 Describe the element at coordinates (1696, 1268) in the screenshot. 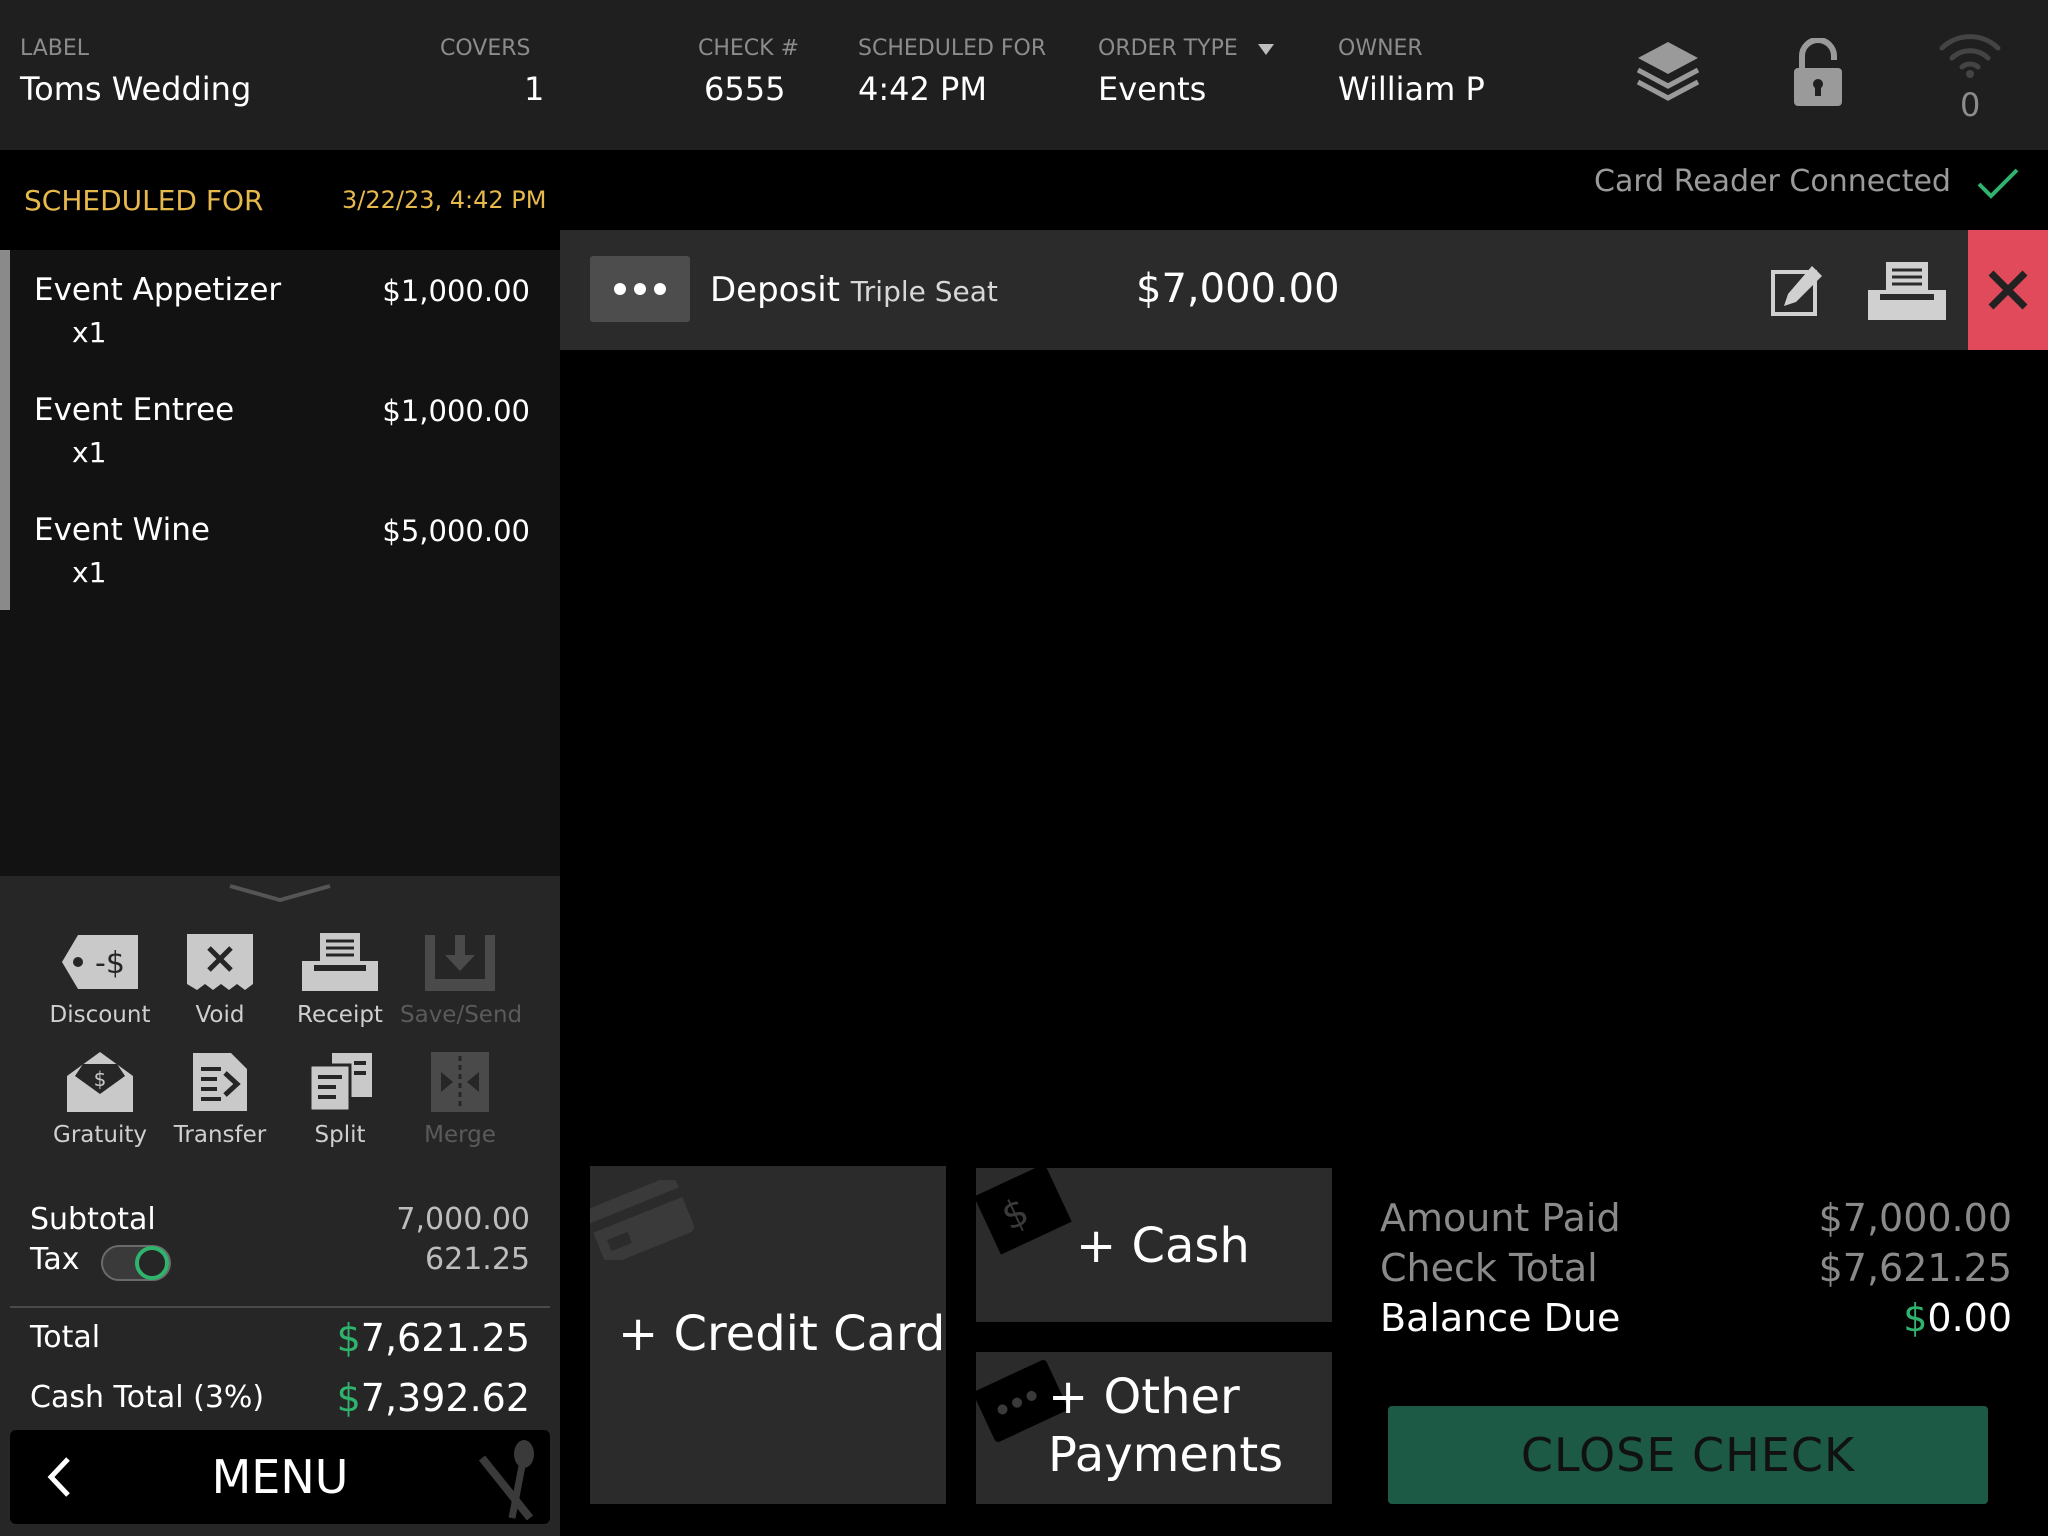

I see `check-total-row: Check Total $7,621.25` at that location.